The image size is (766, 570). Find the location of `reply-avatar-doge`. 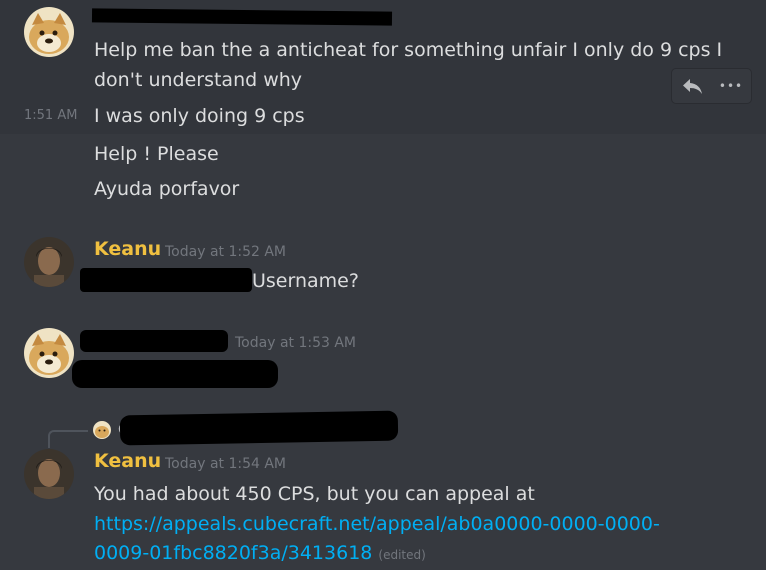

reply-avatar-doge is located at coordinates (102, 430).